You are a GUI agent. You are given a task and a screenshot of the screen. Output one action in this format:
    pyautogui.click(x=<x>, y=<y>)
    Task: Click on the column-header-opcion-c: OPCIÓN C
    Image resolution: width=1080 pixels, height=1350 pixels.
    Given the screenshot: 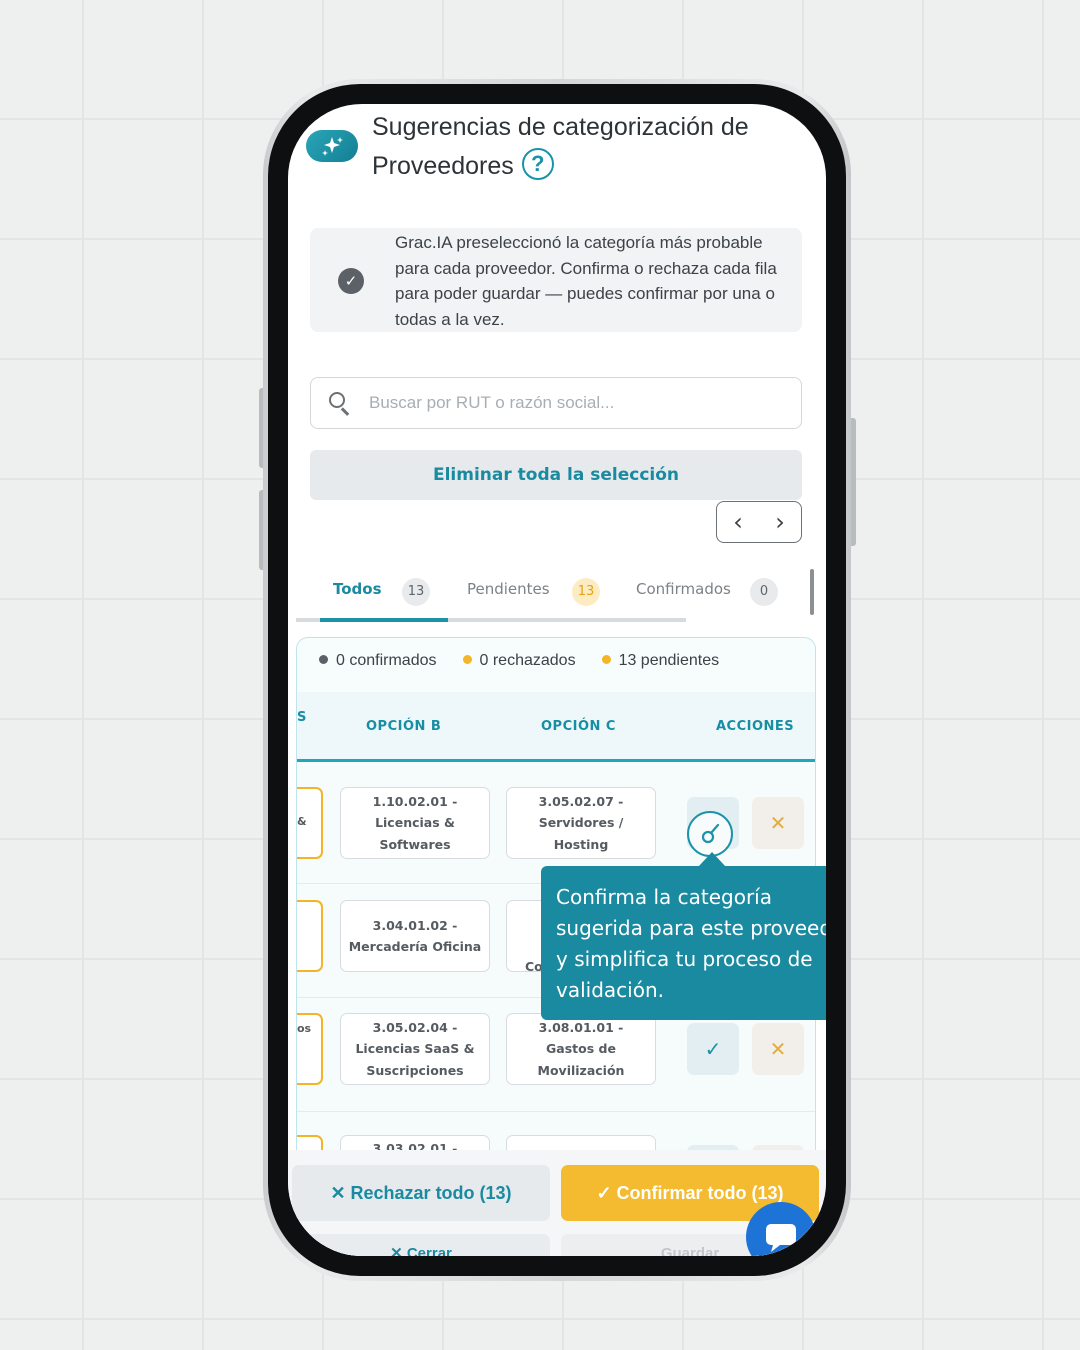 What is the action you would take?
    pyautogui.click(x=578, y=726)
    